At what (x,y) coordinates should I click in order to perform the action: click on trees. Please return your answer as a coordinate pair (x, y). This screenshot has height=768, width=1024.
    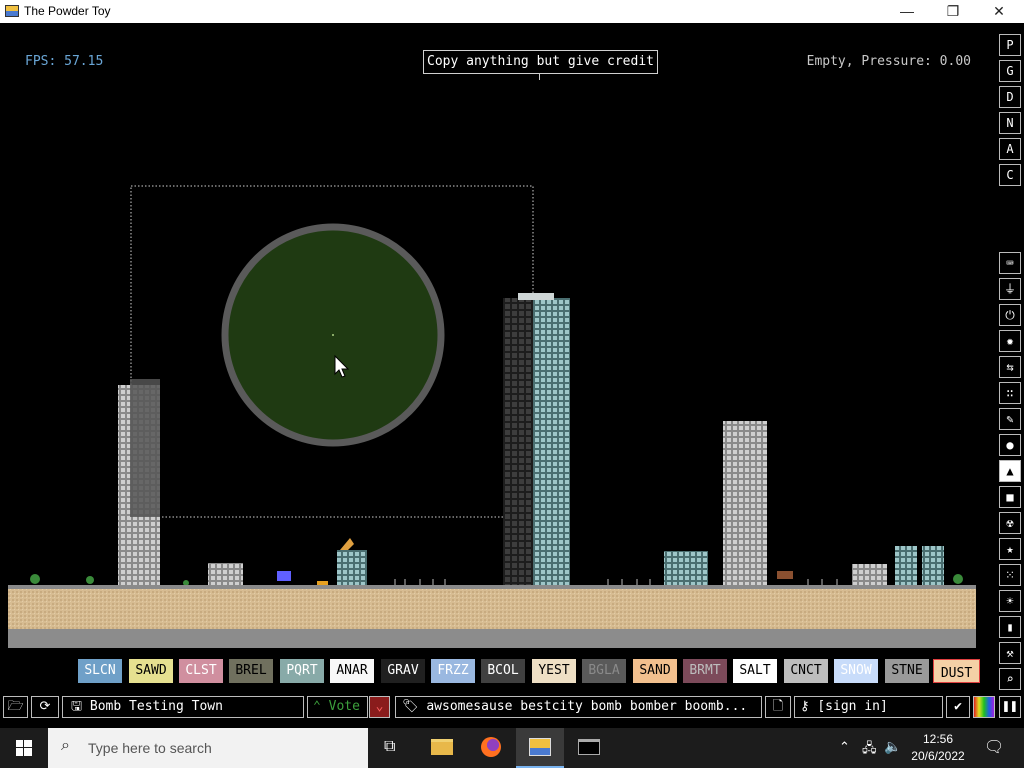
    Looking at the image, I should click on (496, 580).